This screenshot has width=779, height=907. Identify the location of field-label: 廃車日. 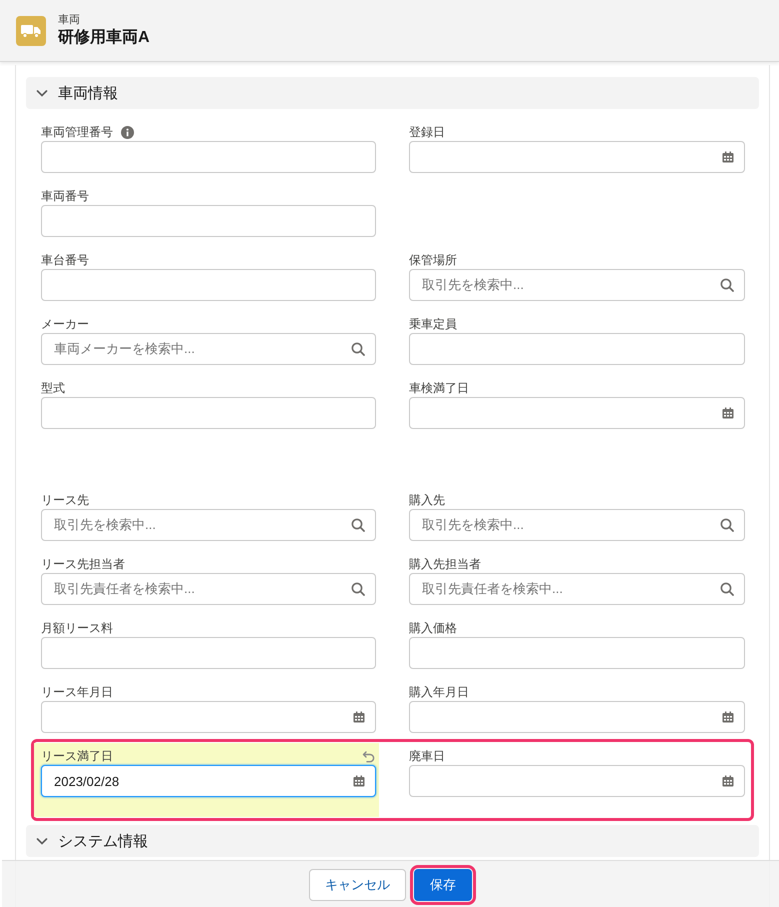
(427, 756).